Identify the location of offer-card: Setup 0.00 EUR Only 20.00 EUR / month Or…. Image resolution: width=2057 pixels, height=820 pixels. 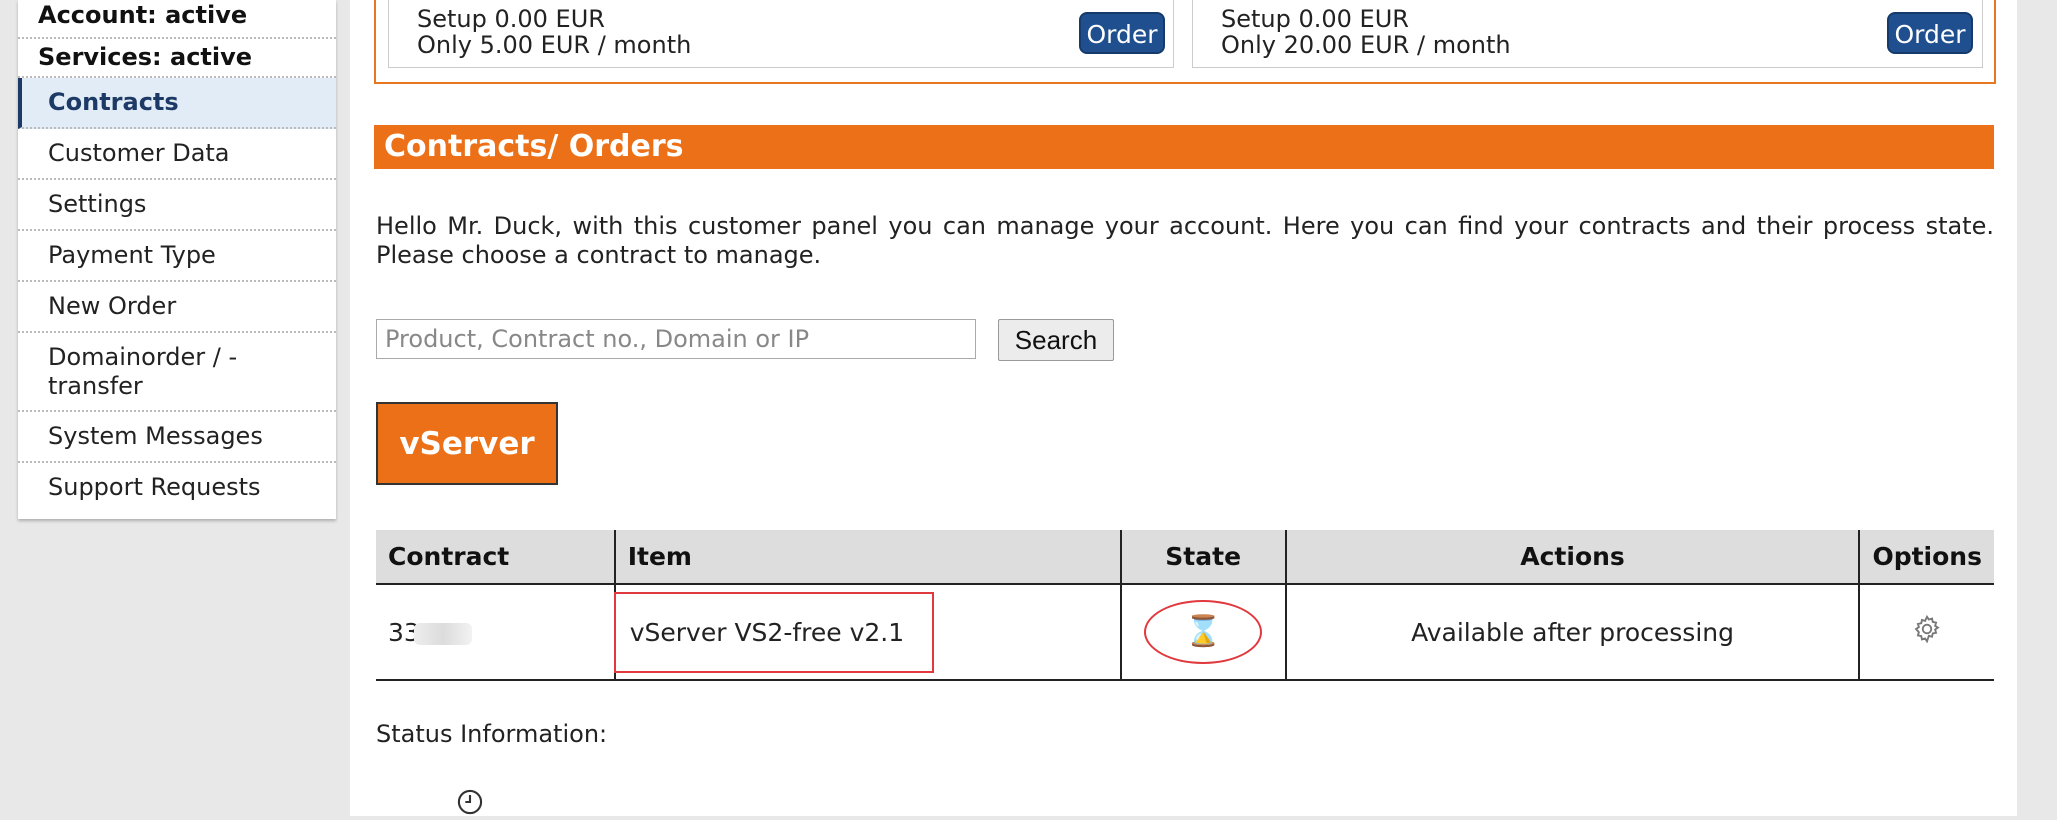
(1587, 34).